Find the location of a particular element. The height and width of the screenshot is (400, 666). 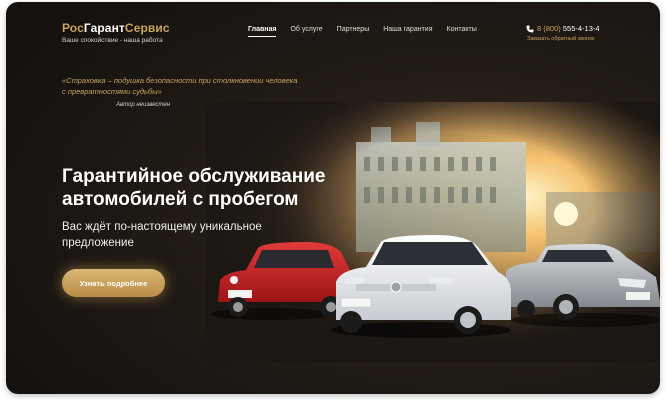

callback-link: Заказать обратный звонок is located at coordinates (563, 39).